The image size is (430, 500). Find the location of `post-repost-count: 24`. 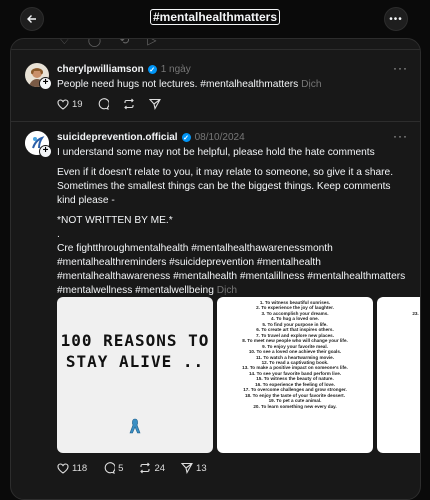

post-repost-count: 24 is located at coordinates (160, 468).